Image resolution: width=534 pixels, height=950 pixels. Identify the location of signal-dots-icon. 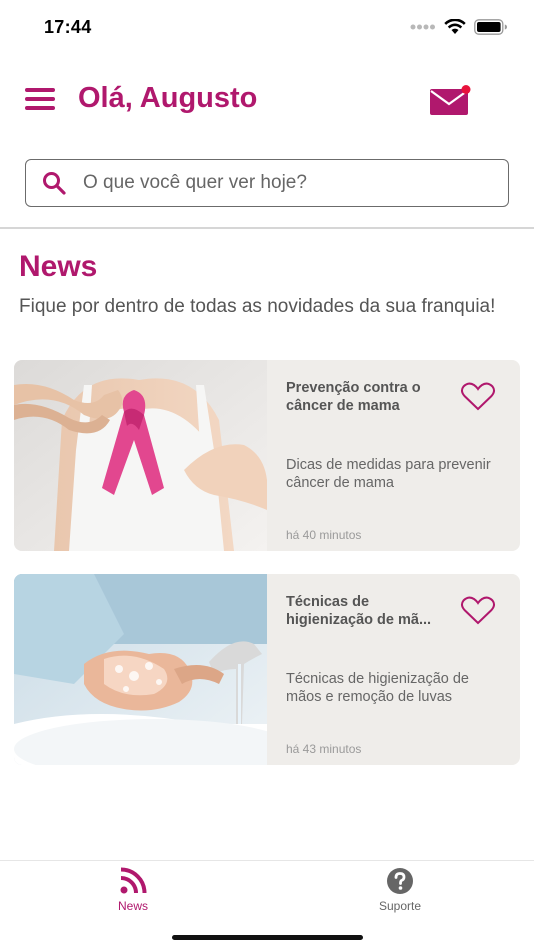
(422, 27).